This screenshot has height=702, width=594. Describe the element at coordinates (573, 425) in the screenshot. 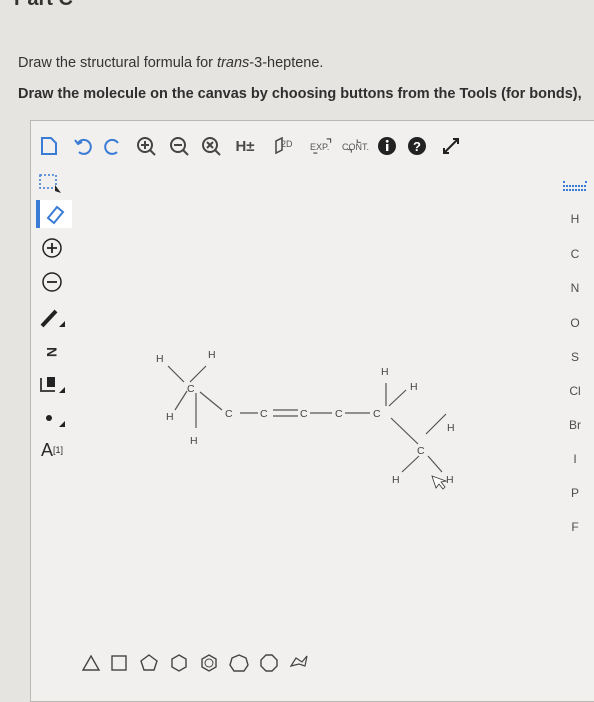

I see `element-br-button: Br` at that location.